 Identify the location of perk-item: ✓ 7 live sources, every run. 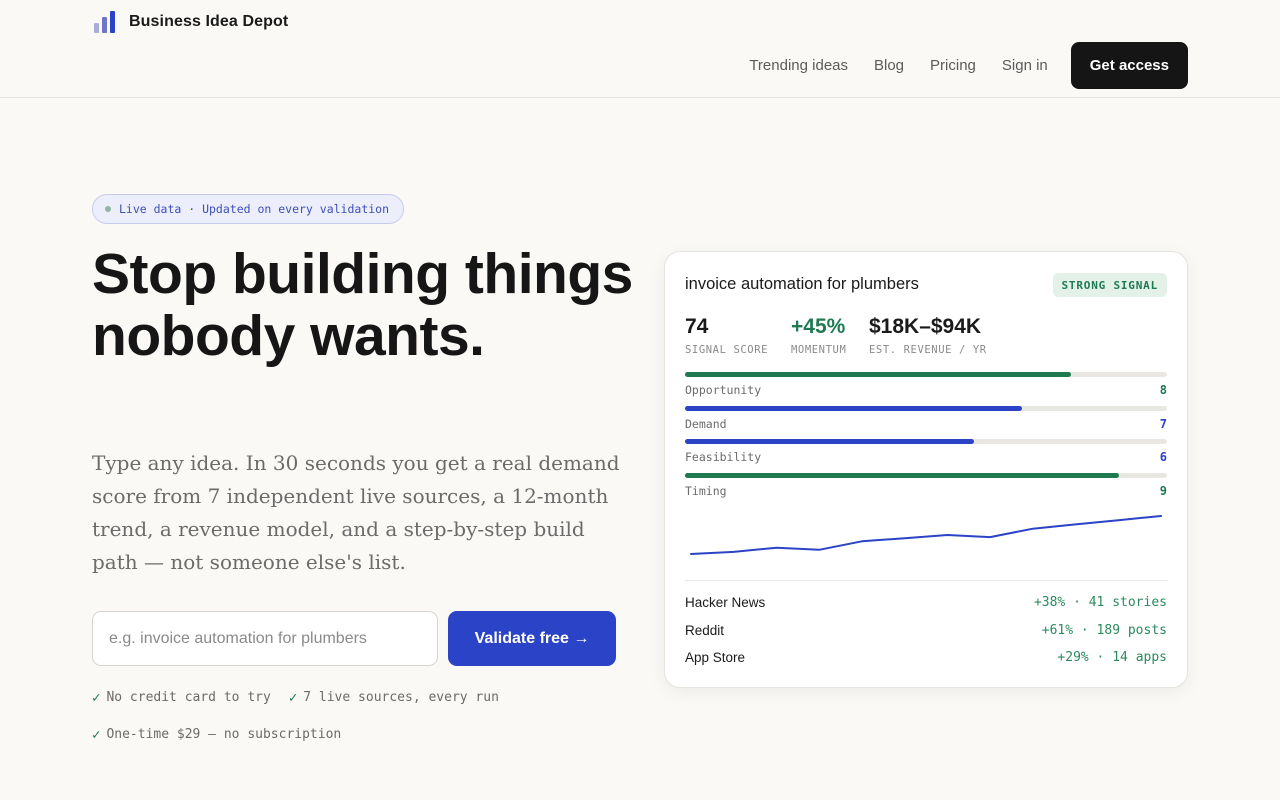
(394, 697).